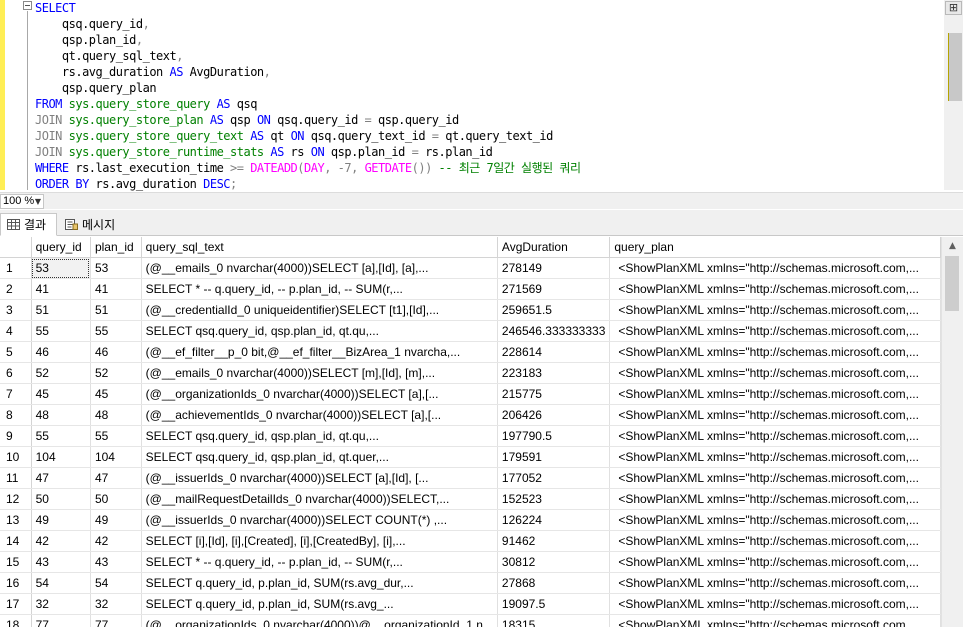  I want to click on editor-scroll-thumb, so click(955, 67).